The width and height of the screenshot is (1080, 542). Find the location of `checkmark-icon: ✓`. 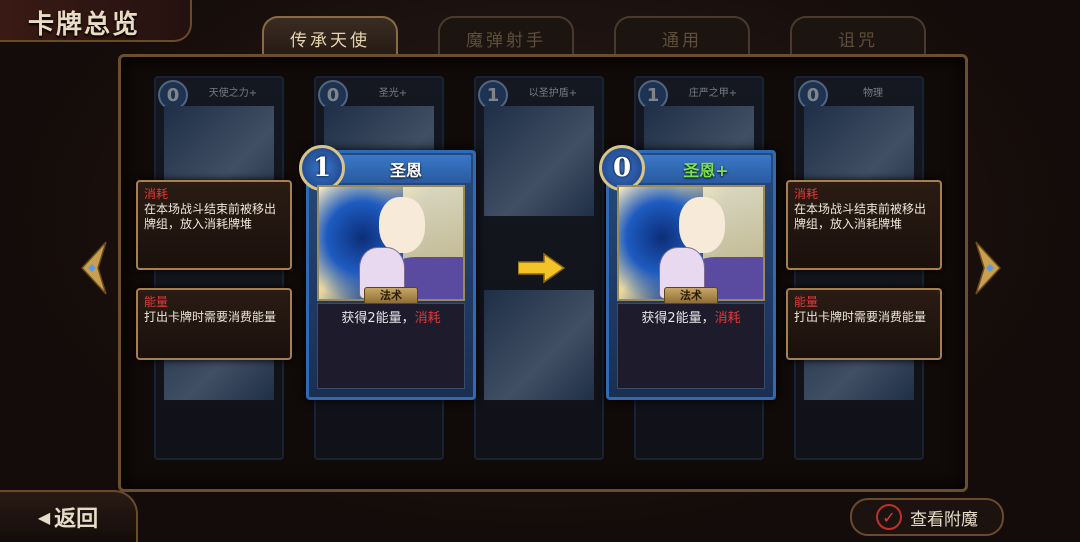

checkmark-icon: ✓ is located at coordinates (889, 517).